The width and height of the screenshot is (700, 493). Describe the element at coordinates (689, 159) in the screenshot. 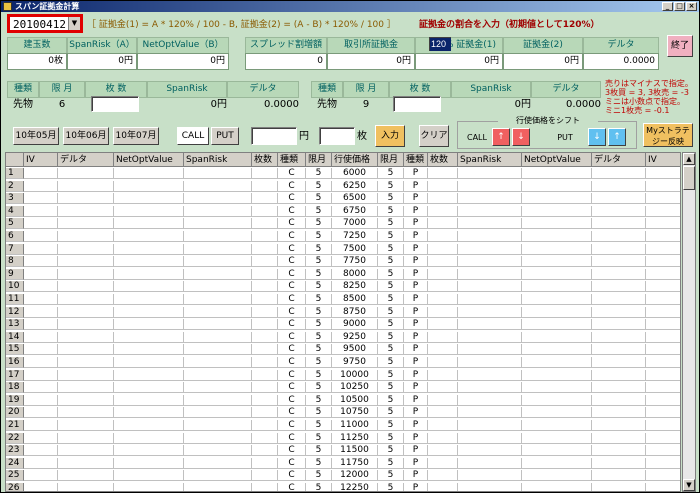

I see `scroll-up-icon: ▲` at that location.